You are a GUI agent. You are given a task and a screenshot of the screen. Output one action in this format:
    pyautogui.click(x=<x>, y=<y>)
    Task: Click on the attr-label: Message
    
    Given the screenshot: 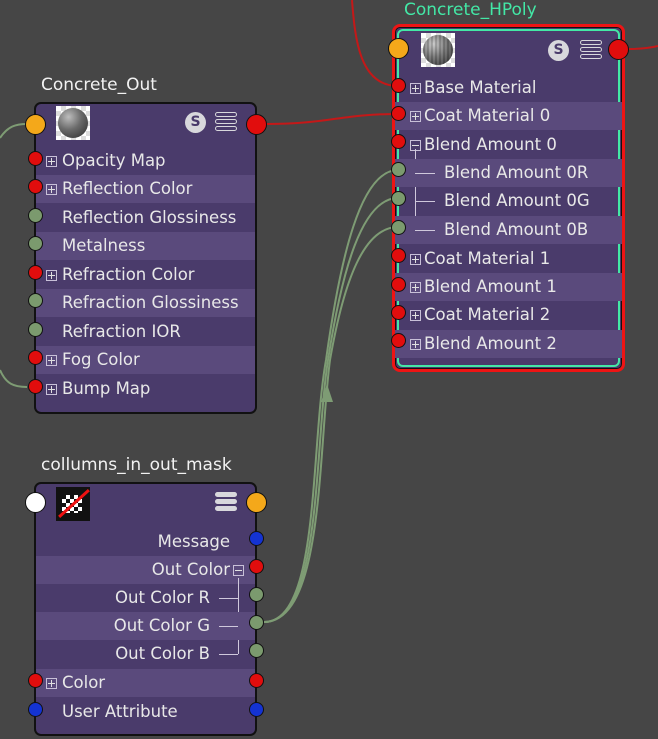 What is the action you would take?
    pyautogui.click(x=193, y=541)
    